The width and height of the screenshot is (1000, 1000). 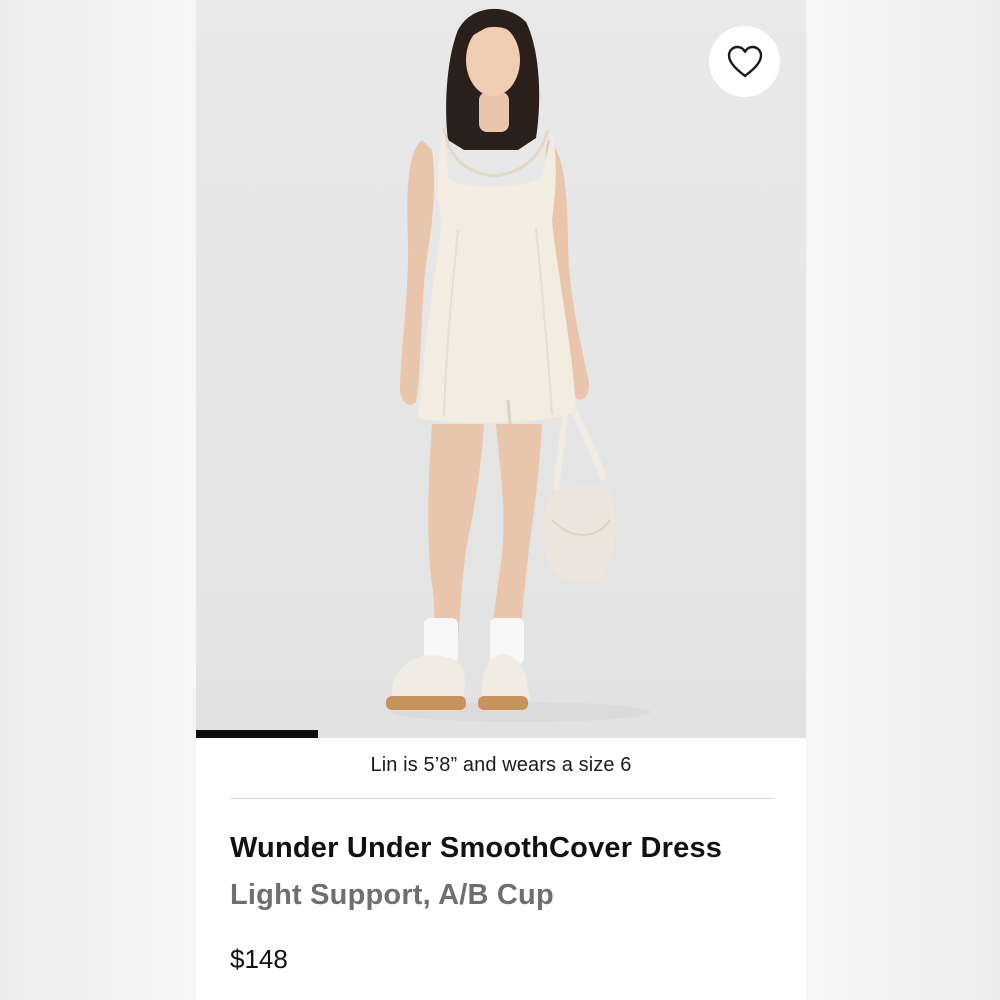 What do you see at coordinates (259, 959) in the screenshot?
I see `product-price: $148` at bounding box center [259, 959].